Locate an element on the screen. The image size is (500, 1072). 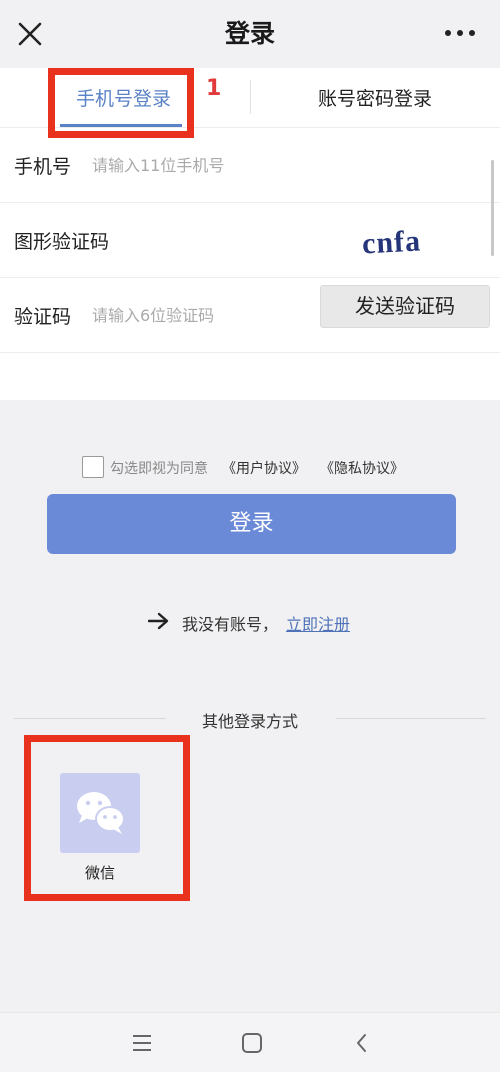
captcha-text: cnfa is located at coordinates (391, 242).